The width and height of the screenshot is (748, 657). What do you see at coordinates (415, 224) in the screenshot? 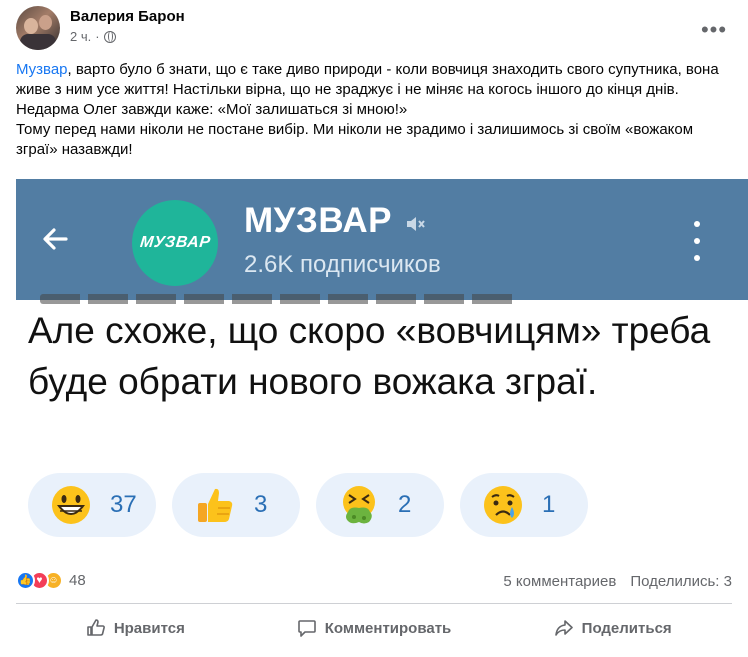
I see `muted-icon` at bounding box center [415, 224].